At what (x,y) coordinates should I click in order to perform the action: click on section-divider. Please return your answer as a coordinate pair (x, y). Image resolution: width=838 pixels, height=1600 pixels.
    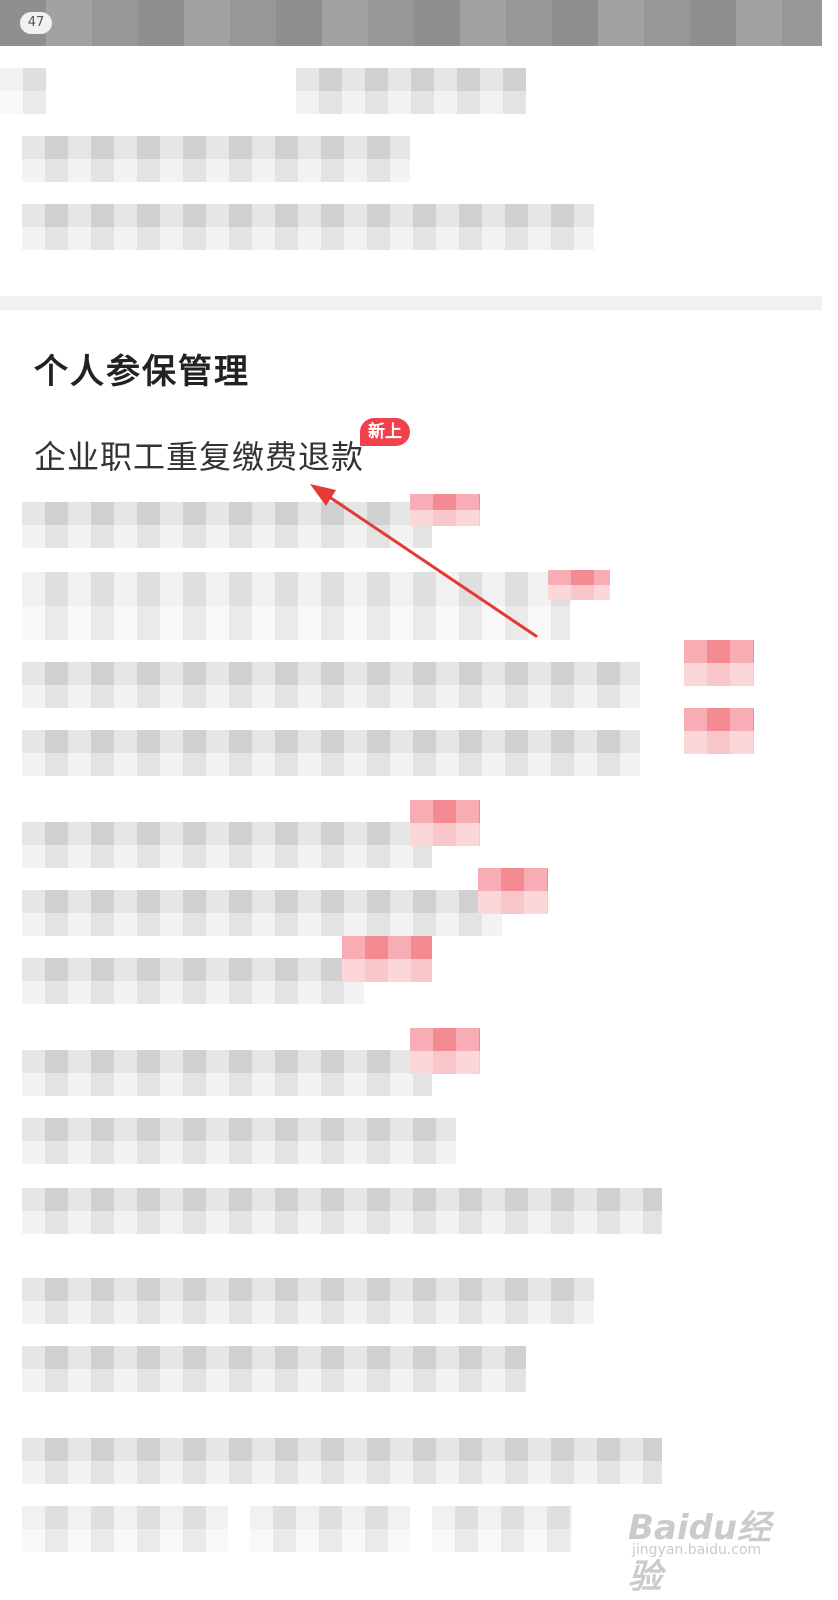
    Looking at the image, I should click on (411, 303).